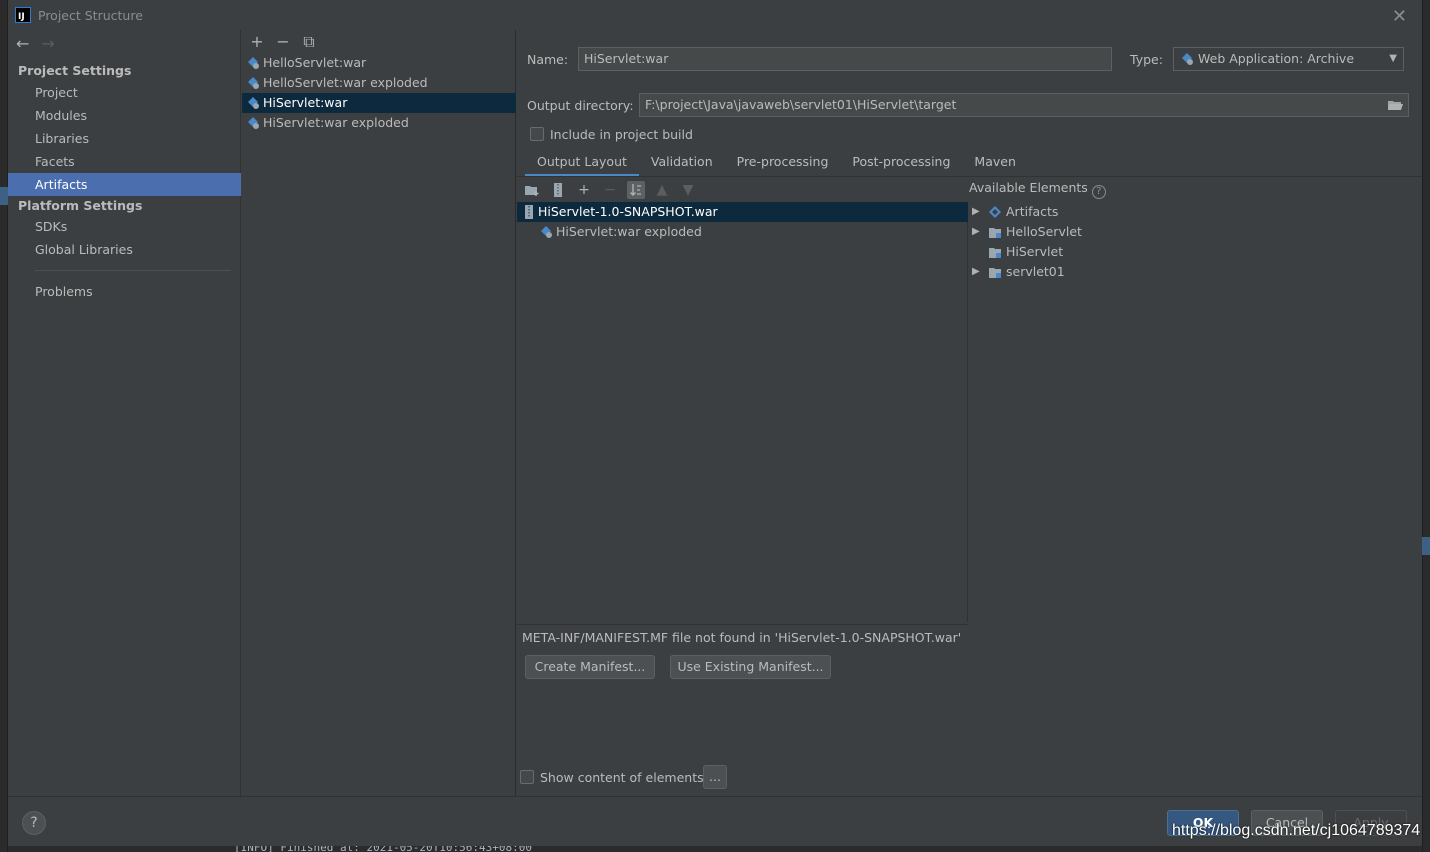 The image size is (1430, 852). Describe the element at coordinates (124, 291) in the screenshot. I see `sidebar-item-problems: Problems` at that location.